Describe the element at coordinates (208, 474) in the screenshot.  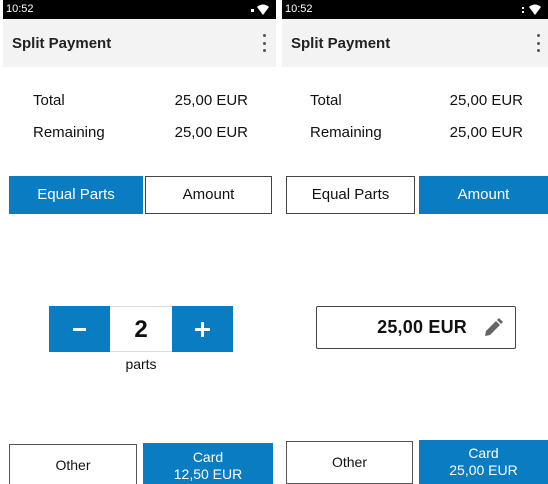
I see `card-button-amount: 12,50 EUR` at that location.